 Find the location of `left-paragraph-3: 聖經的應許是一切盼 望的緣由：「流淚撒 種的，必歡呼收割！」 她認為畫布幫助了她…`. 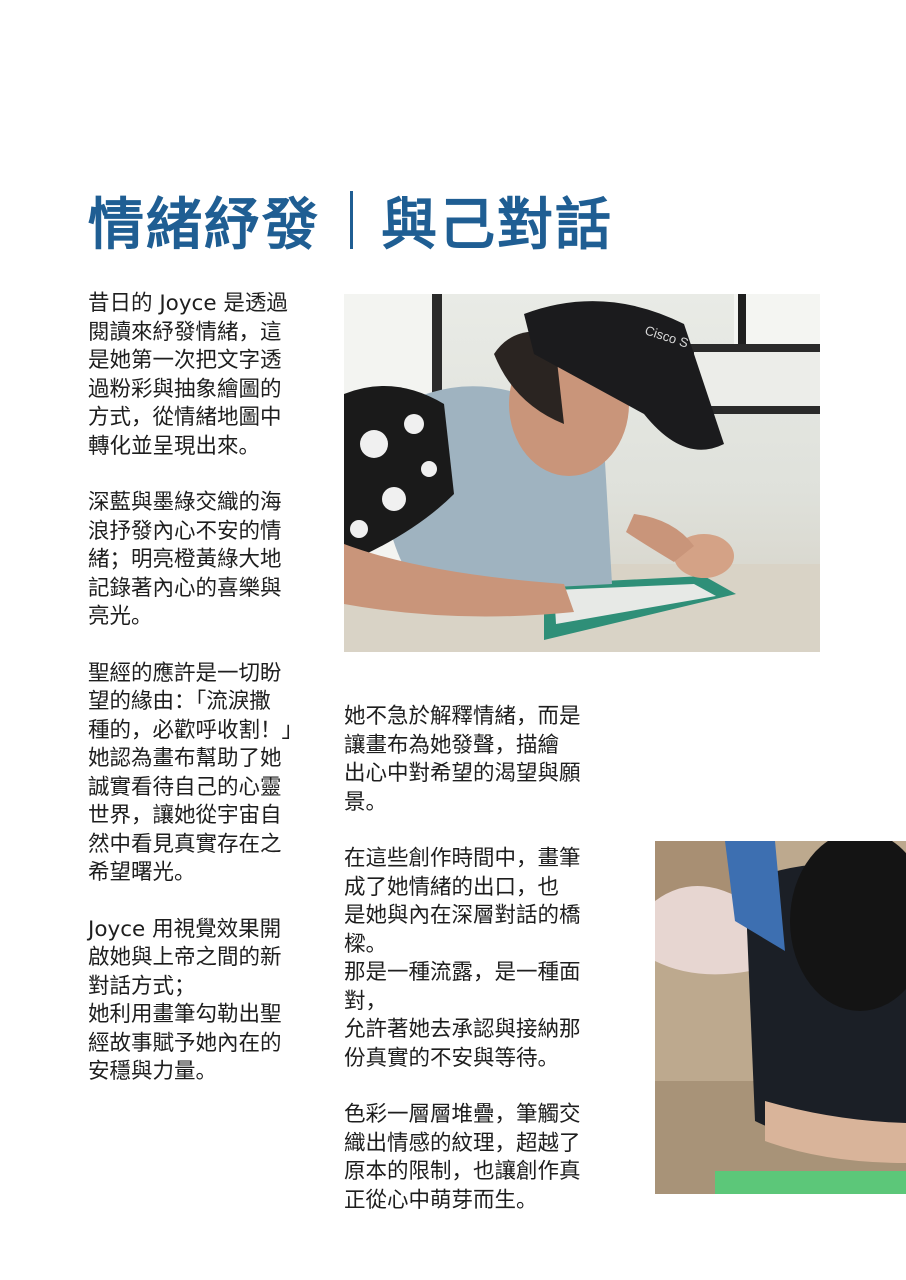

left-paragraph-3: 聖經的應許是一切盼 望的緣由：「流淚撒 種的，必歡呼收割！」 她認為畫布幫助了她… is located at coordinates (196, 773).